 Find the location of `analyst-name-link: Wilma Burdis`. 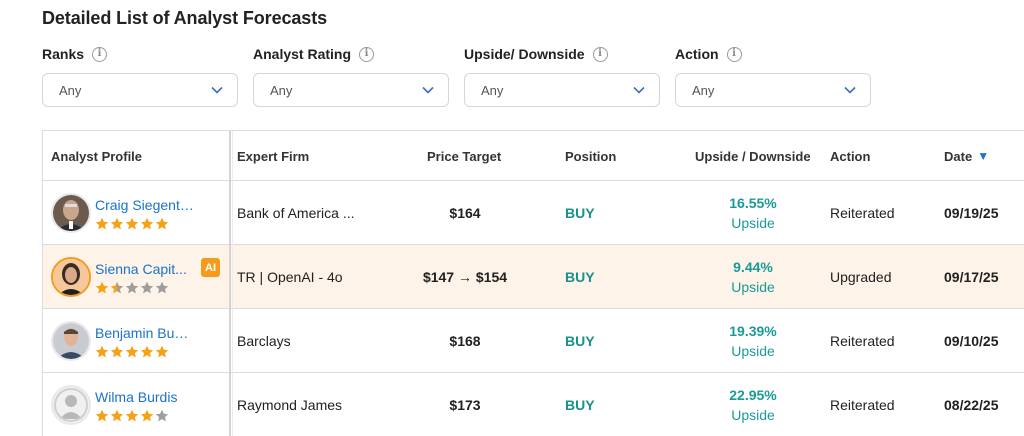

analyst-name-link: Wilma Burdis is located at coordinates (136, 397).